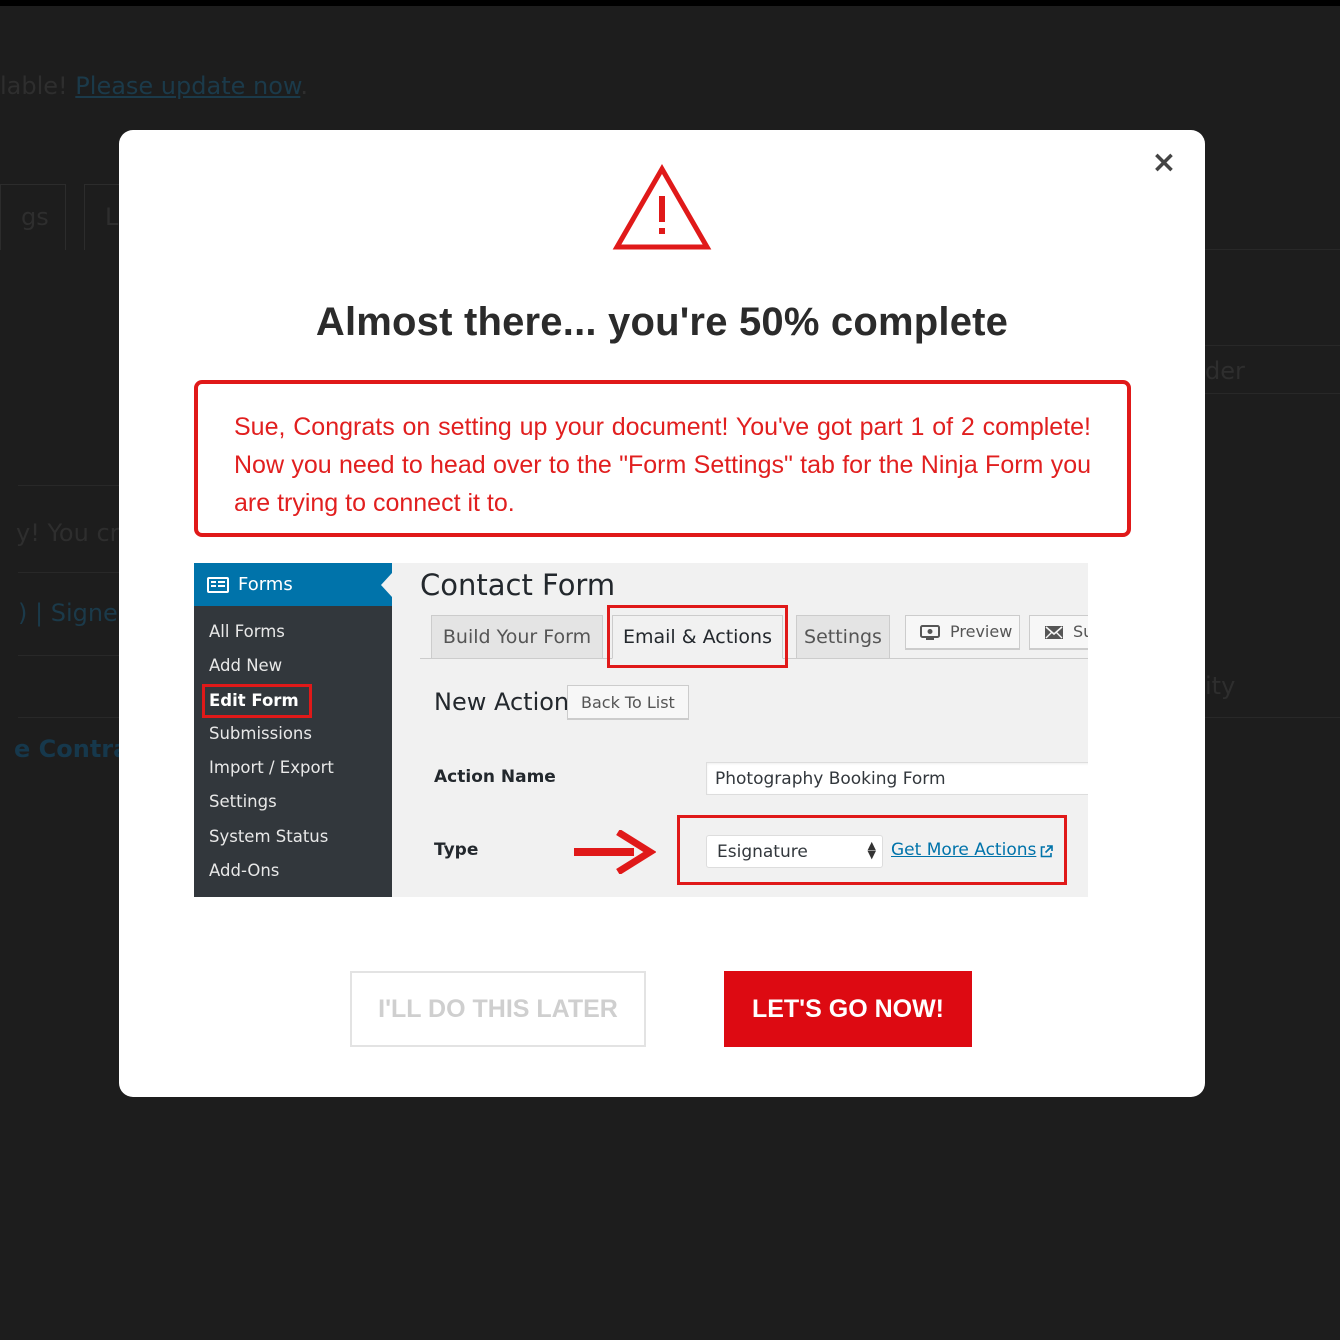 This screenshot has height=1340, width=1340. Describe the element at coordinates (247, 631) in the screenshot. I see `sidebar-item-all-forms: All Forms` at that location.